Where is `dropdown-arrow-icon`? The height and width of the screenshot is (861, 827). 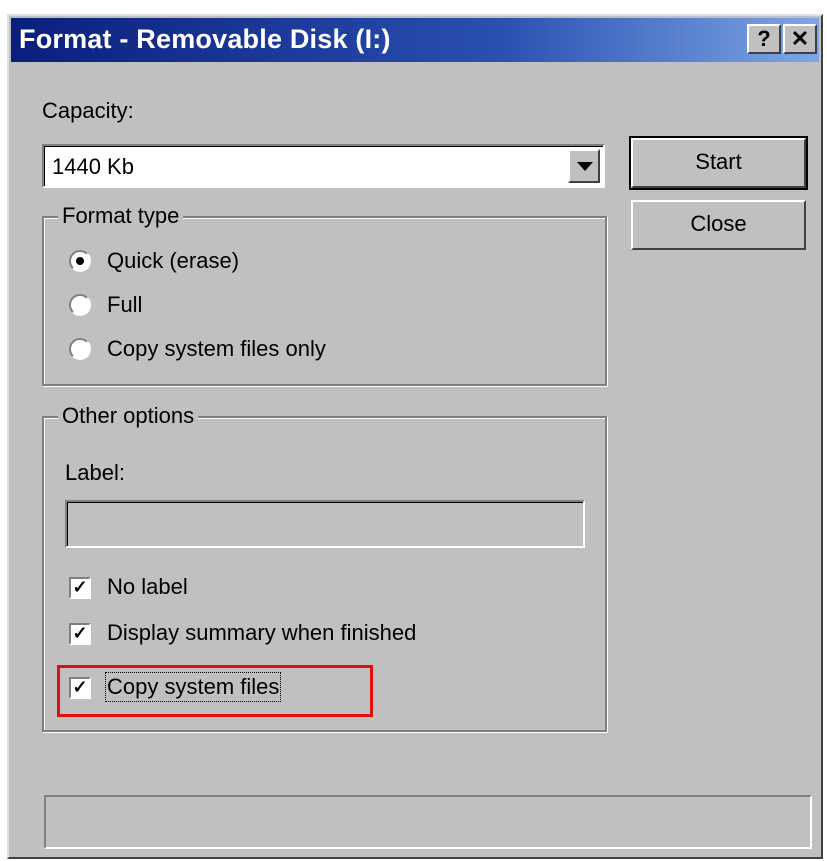 dropdown-arrow-icon is located at coordinates (584, 166).